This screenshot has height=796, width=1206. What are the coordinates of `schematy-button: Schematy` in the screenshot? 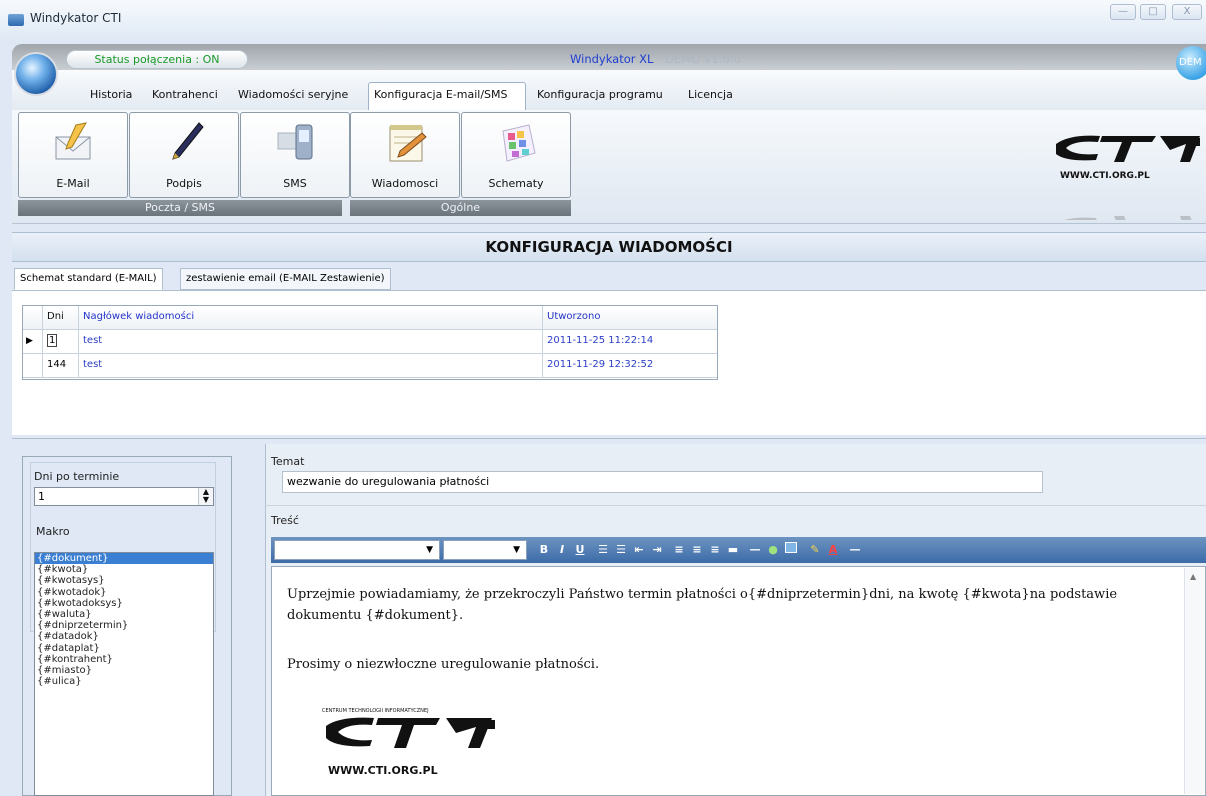 It's located at (516, 155).